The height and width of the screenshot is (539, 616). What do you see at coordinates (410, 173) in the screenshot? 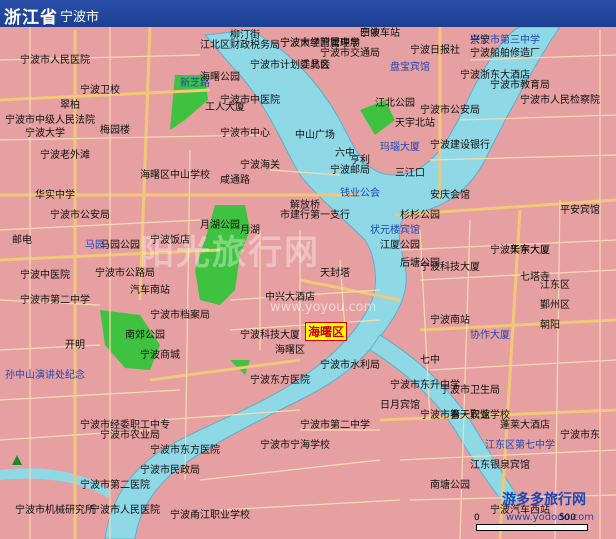
I see `map-label: 三江口` at bounding box center [410, 173].